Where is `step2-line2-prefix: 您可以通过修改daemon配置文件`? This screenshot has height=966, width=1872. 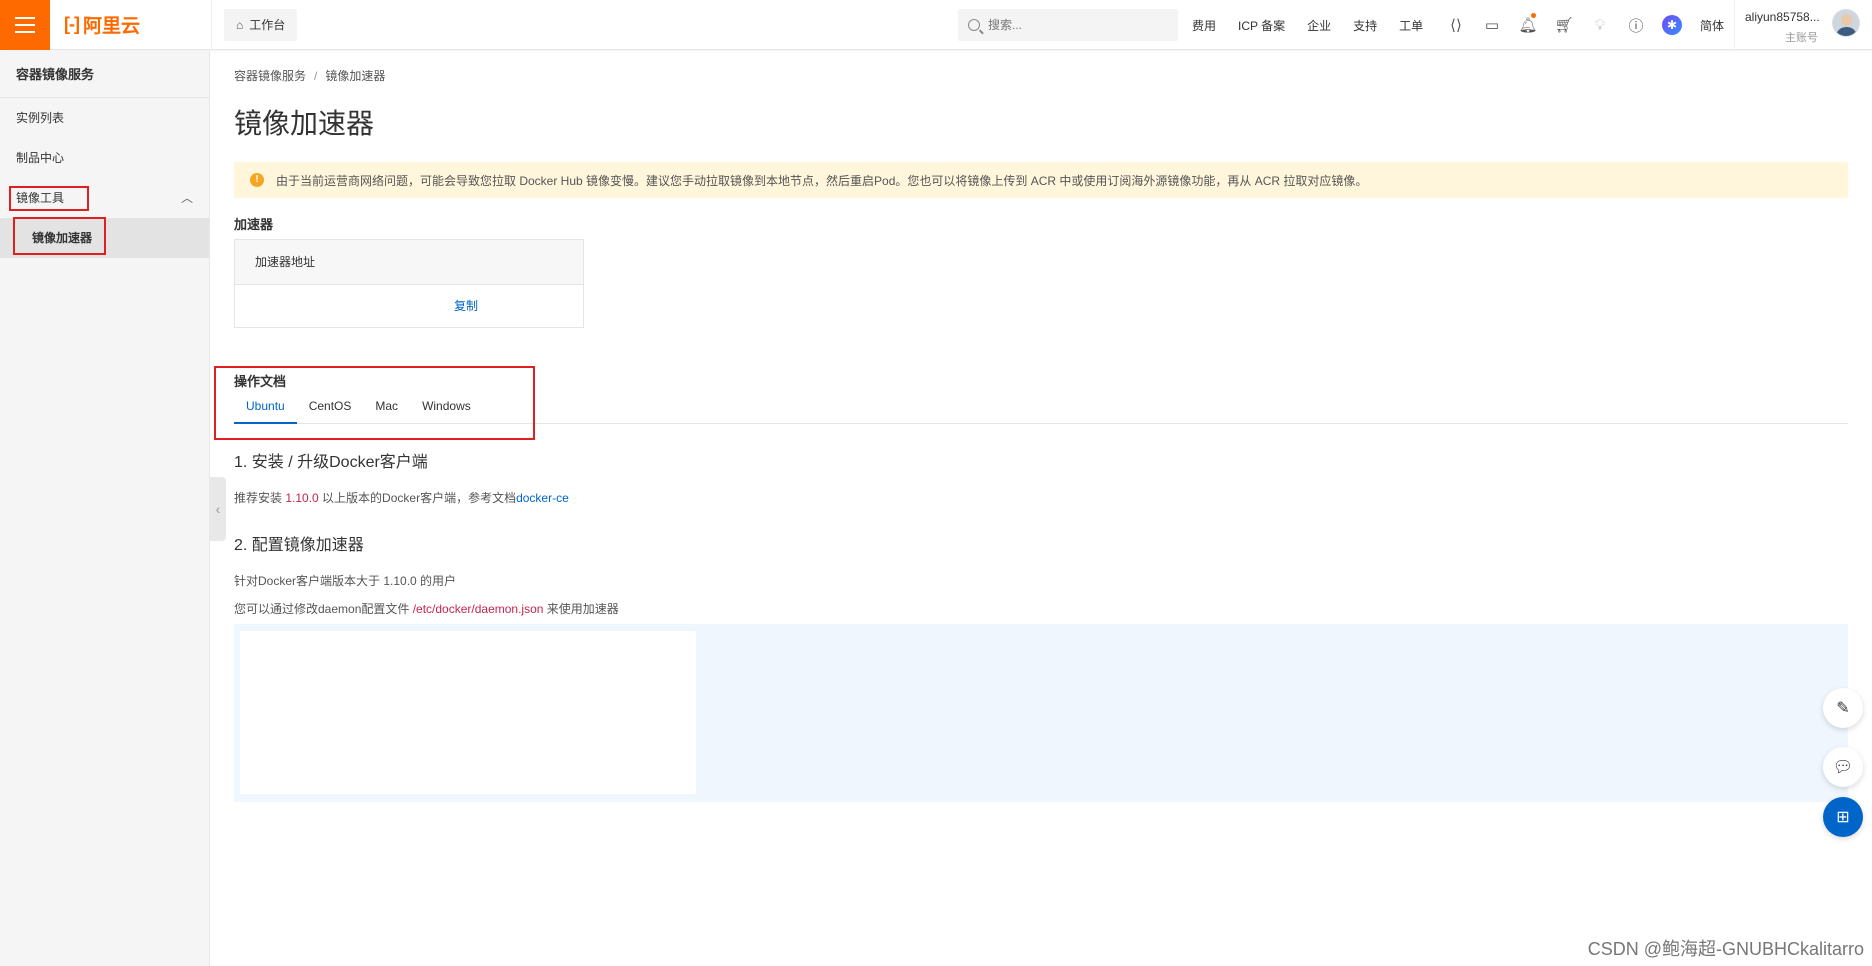
step2-line2-prefix: 您可以通过修改daemon配置文件 is located at coordinates (323, 609).